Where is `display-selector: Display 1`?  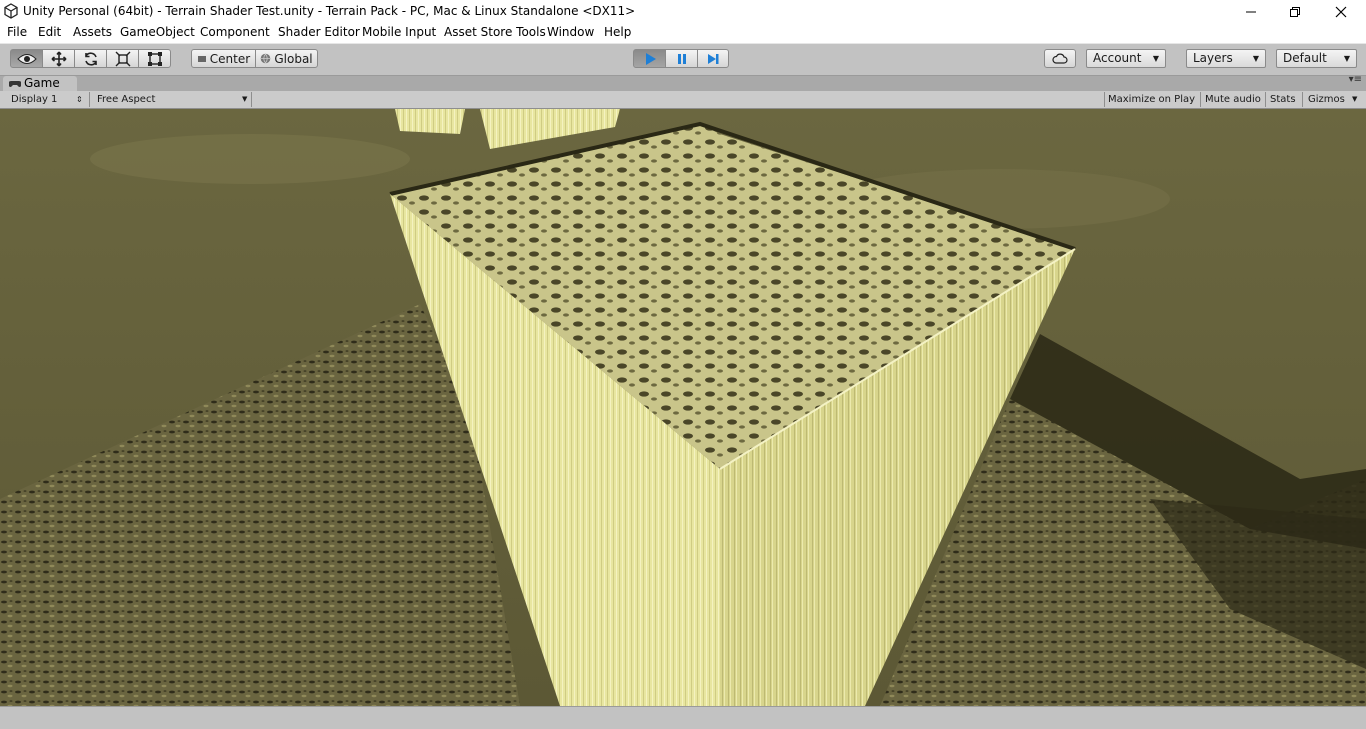 display-selector: Display 1 is located at coordinates (34, 99).